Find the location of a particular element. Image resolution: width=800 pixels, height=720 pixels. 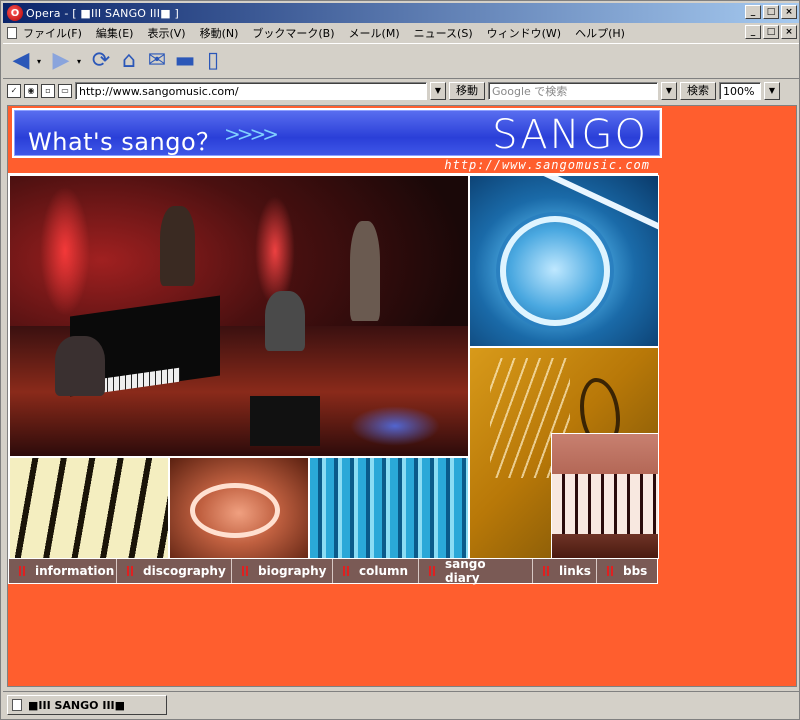

nav-column: column is located at coordinates (376, 571).